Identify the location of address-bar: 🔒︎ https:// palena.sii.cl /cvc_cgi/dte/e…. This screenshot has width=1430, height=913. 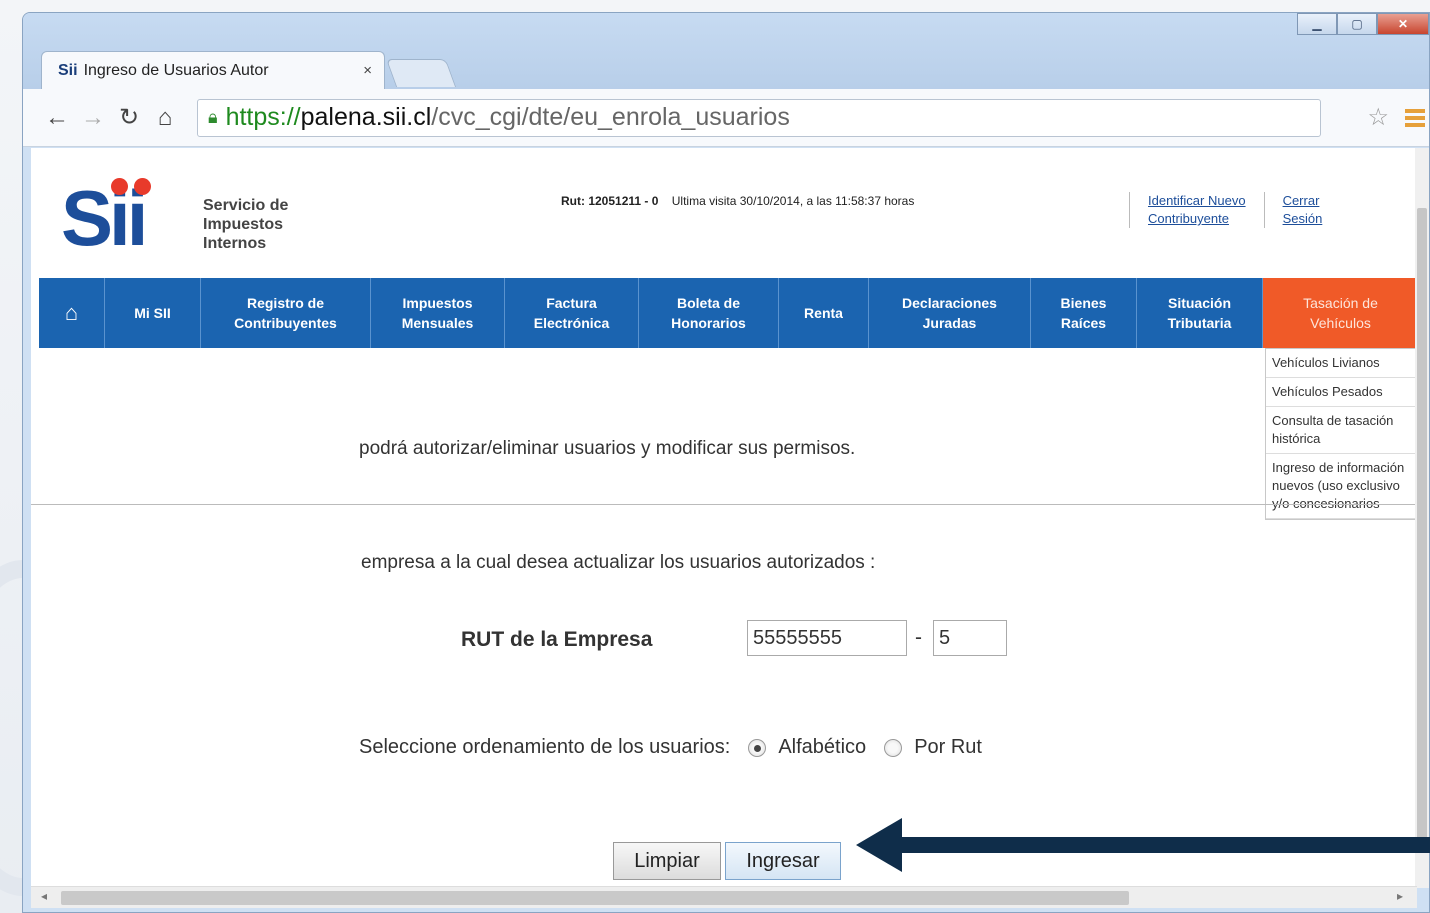
(759, 117).